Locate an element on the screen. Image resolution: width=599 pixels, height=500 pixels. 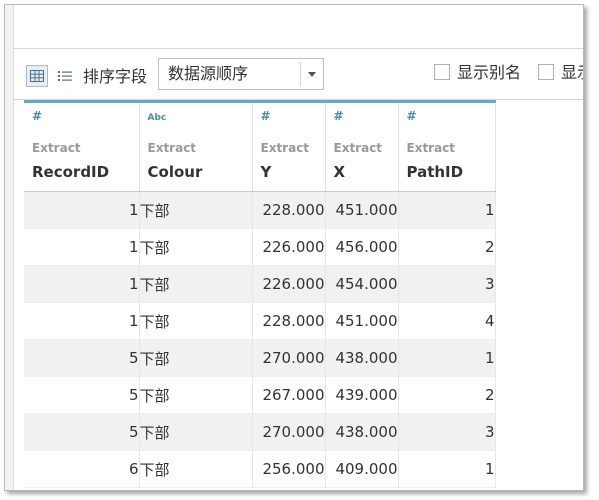
table-row: 5 下部 270.000 438.000 3 is located at coordinates (260, 432).